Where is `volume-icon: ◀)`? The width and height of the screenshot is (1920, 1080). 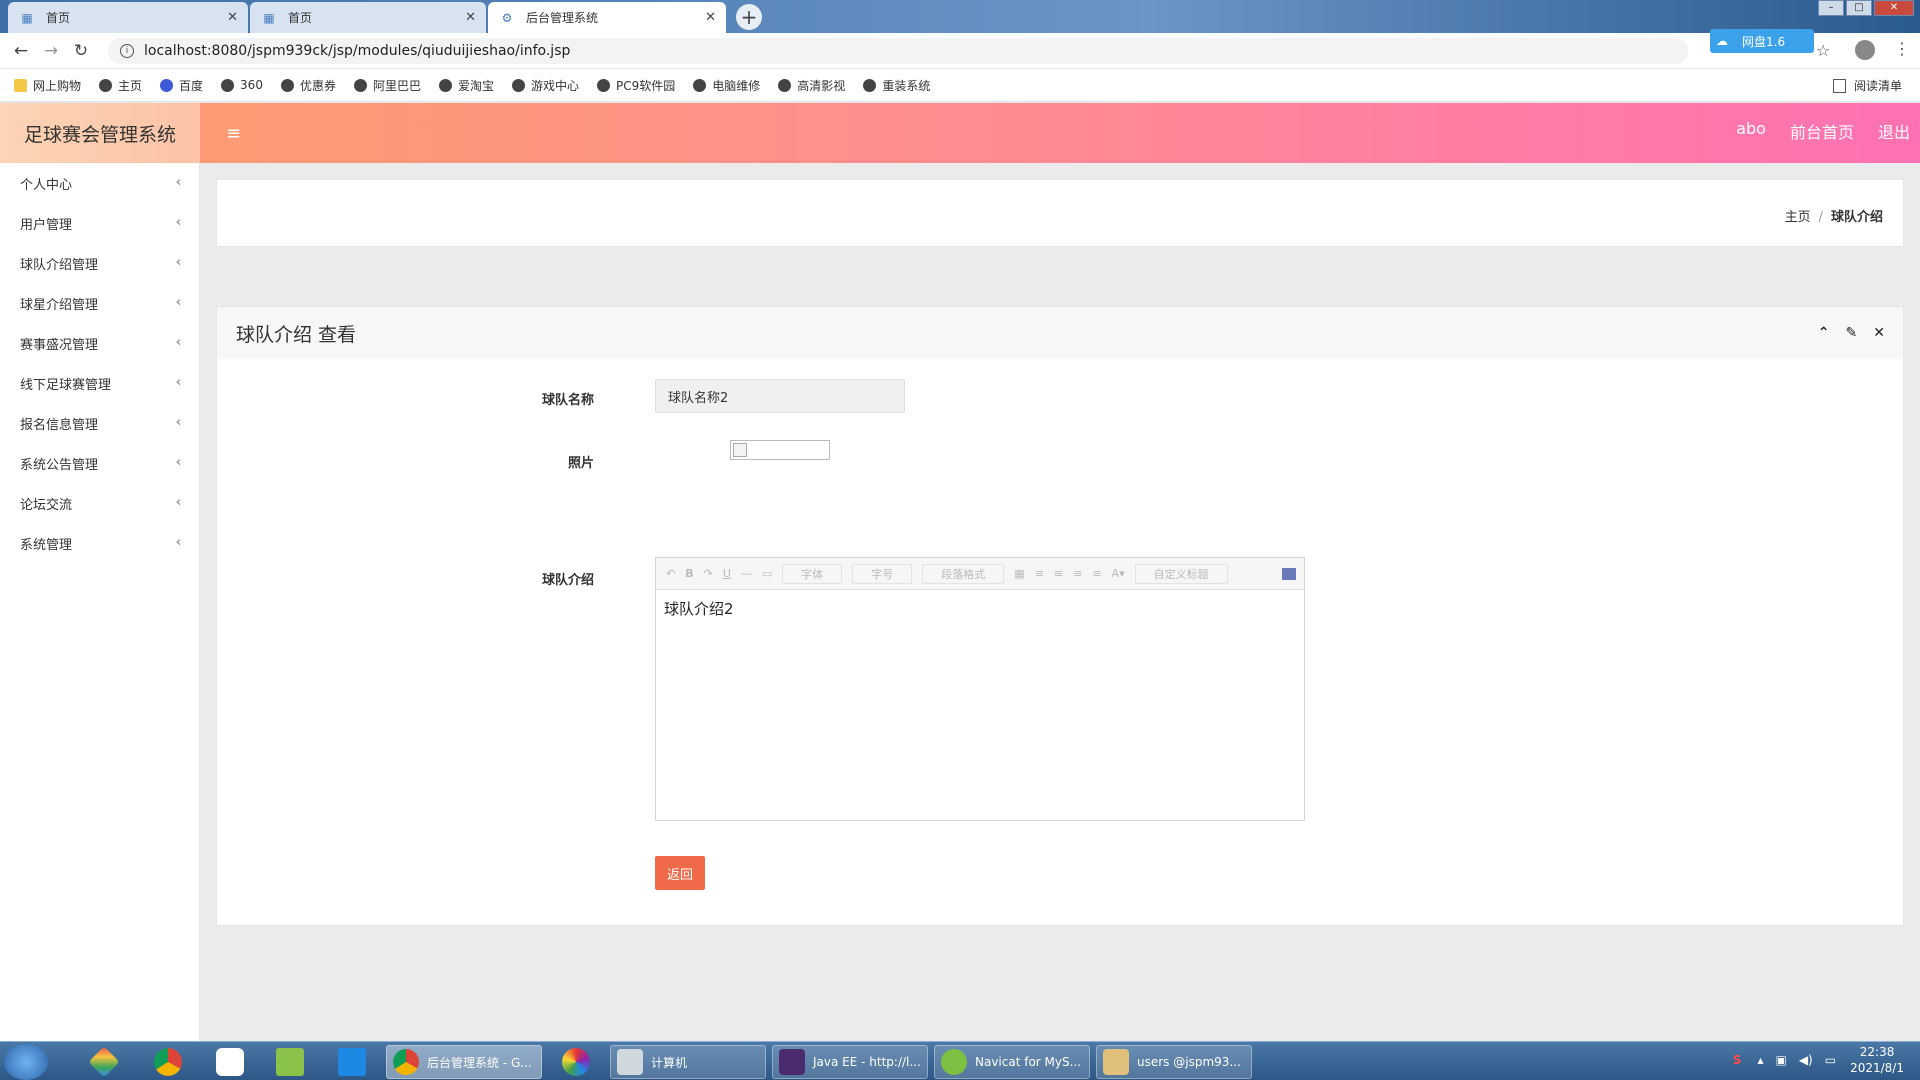
volume-icon: ◀) is located at coordinates (1806, 1060).